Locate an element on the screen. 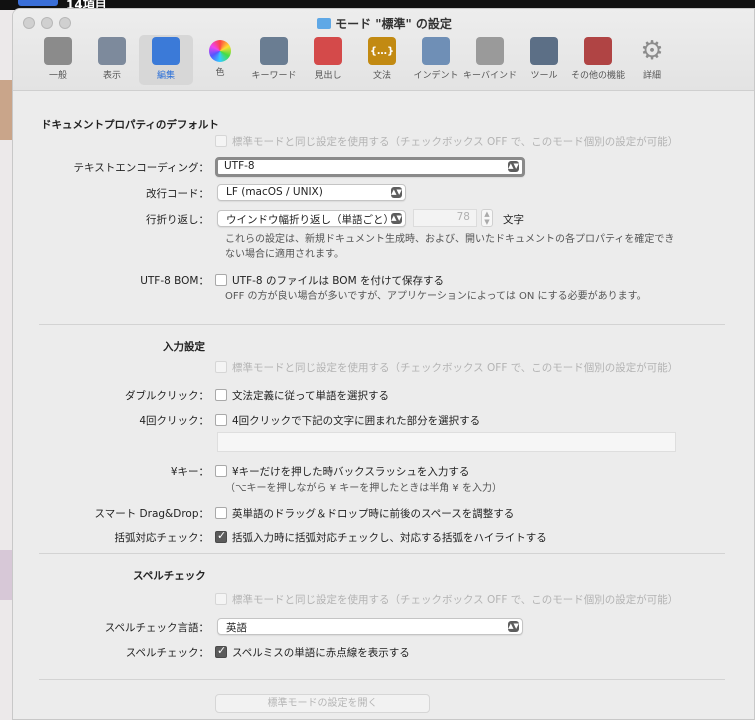 The image size is (755, 720). spellcheck-label: スペルチェック： is located at coordinates (167, 653).